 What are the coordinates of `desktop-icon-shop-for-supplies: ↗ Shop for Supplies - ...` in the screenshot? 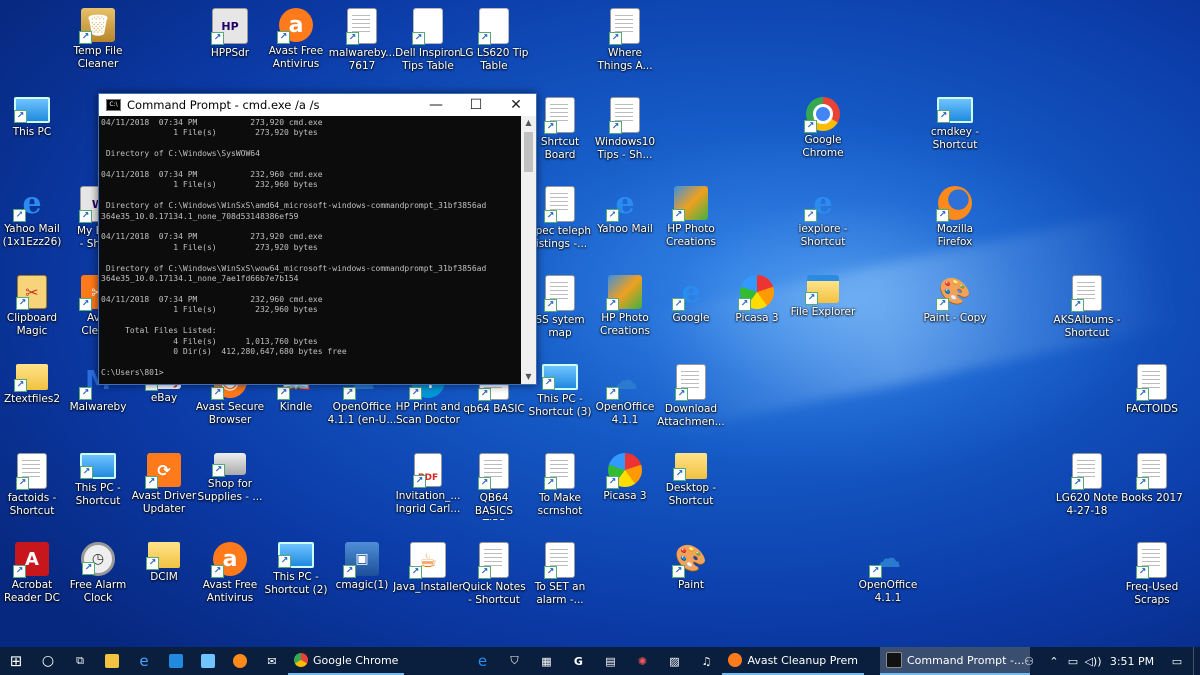 It's located at (230, 491).